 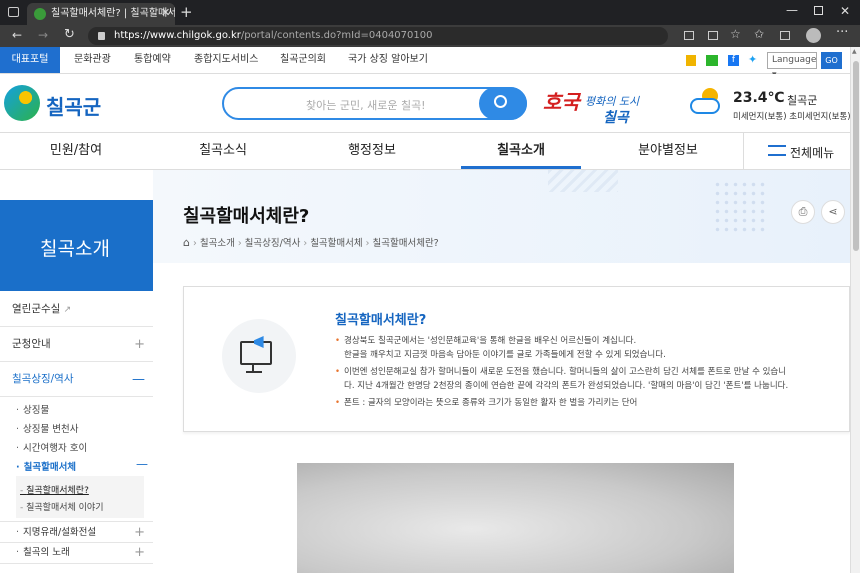 What do you see at coordinates (30, 60) in the screenshot?
I see `util-portal: 대표포털` at bounding box center [30, 60].